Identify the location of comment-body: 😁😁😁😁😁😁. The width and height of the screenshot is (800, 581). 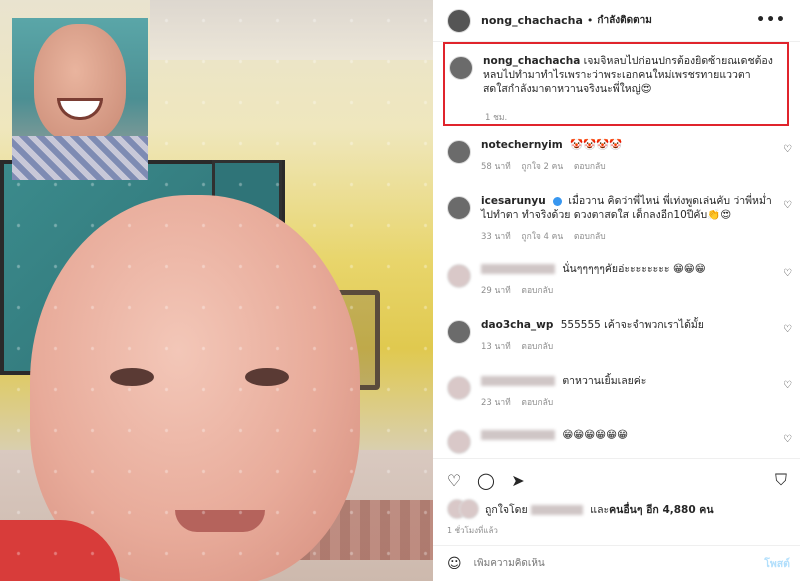
(627, 441).